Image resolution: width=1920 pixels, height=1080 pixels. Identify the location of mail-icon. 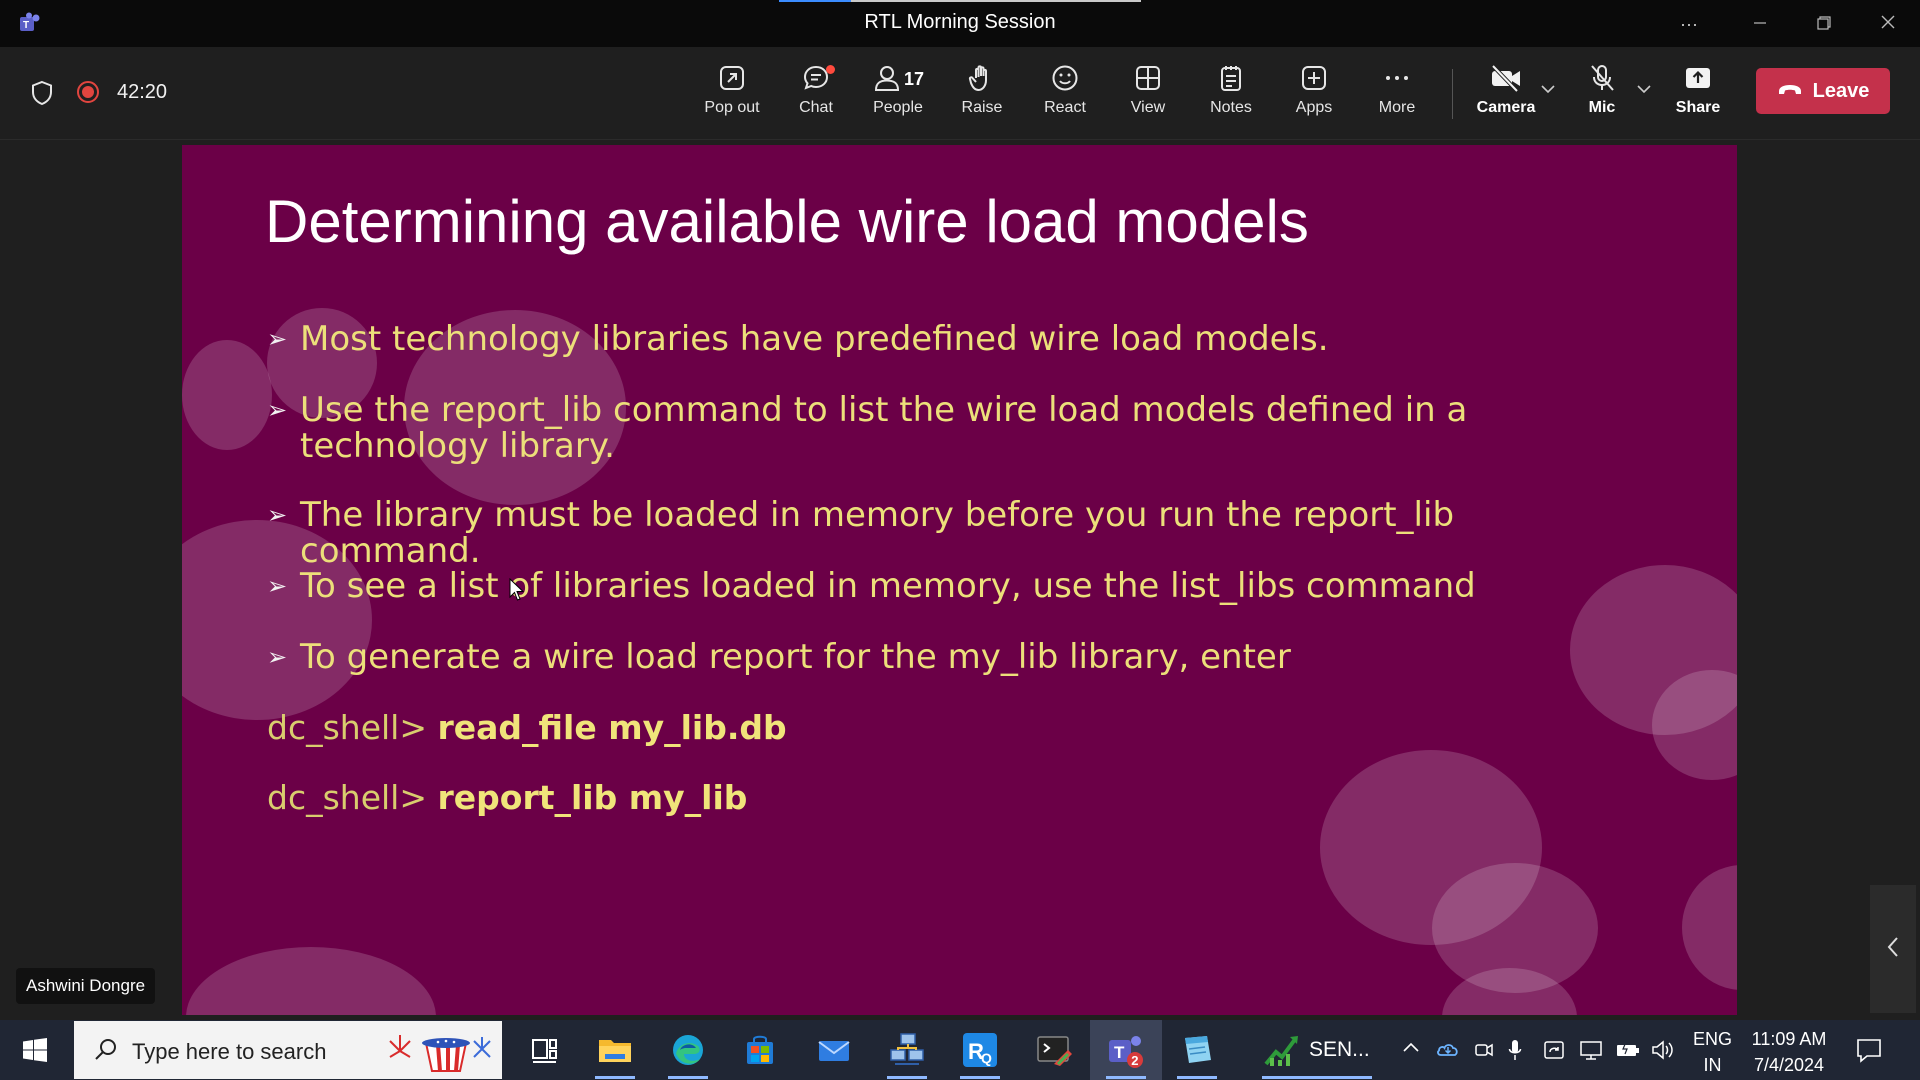
(834, 1050).